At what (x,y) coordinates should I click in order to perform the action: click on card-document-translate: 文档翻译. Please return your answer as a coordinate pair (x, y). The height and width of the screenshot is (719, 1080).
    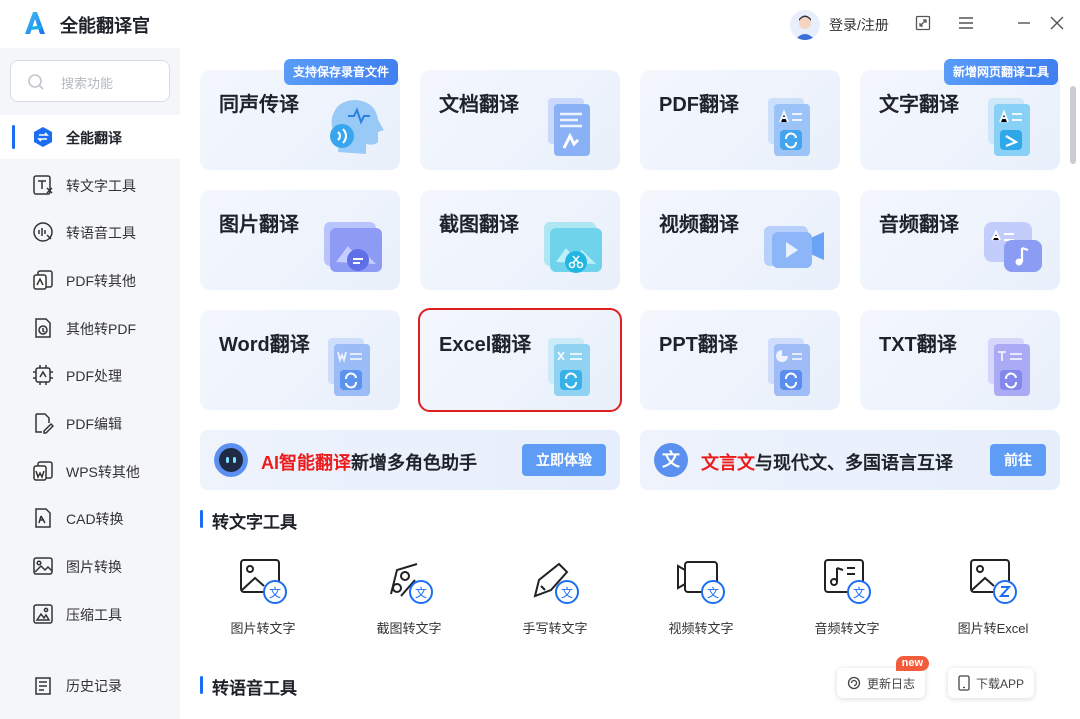
    Looking at the image, I should click on (520, 120).